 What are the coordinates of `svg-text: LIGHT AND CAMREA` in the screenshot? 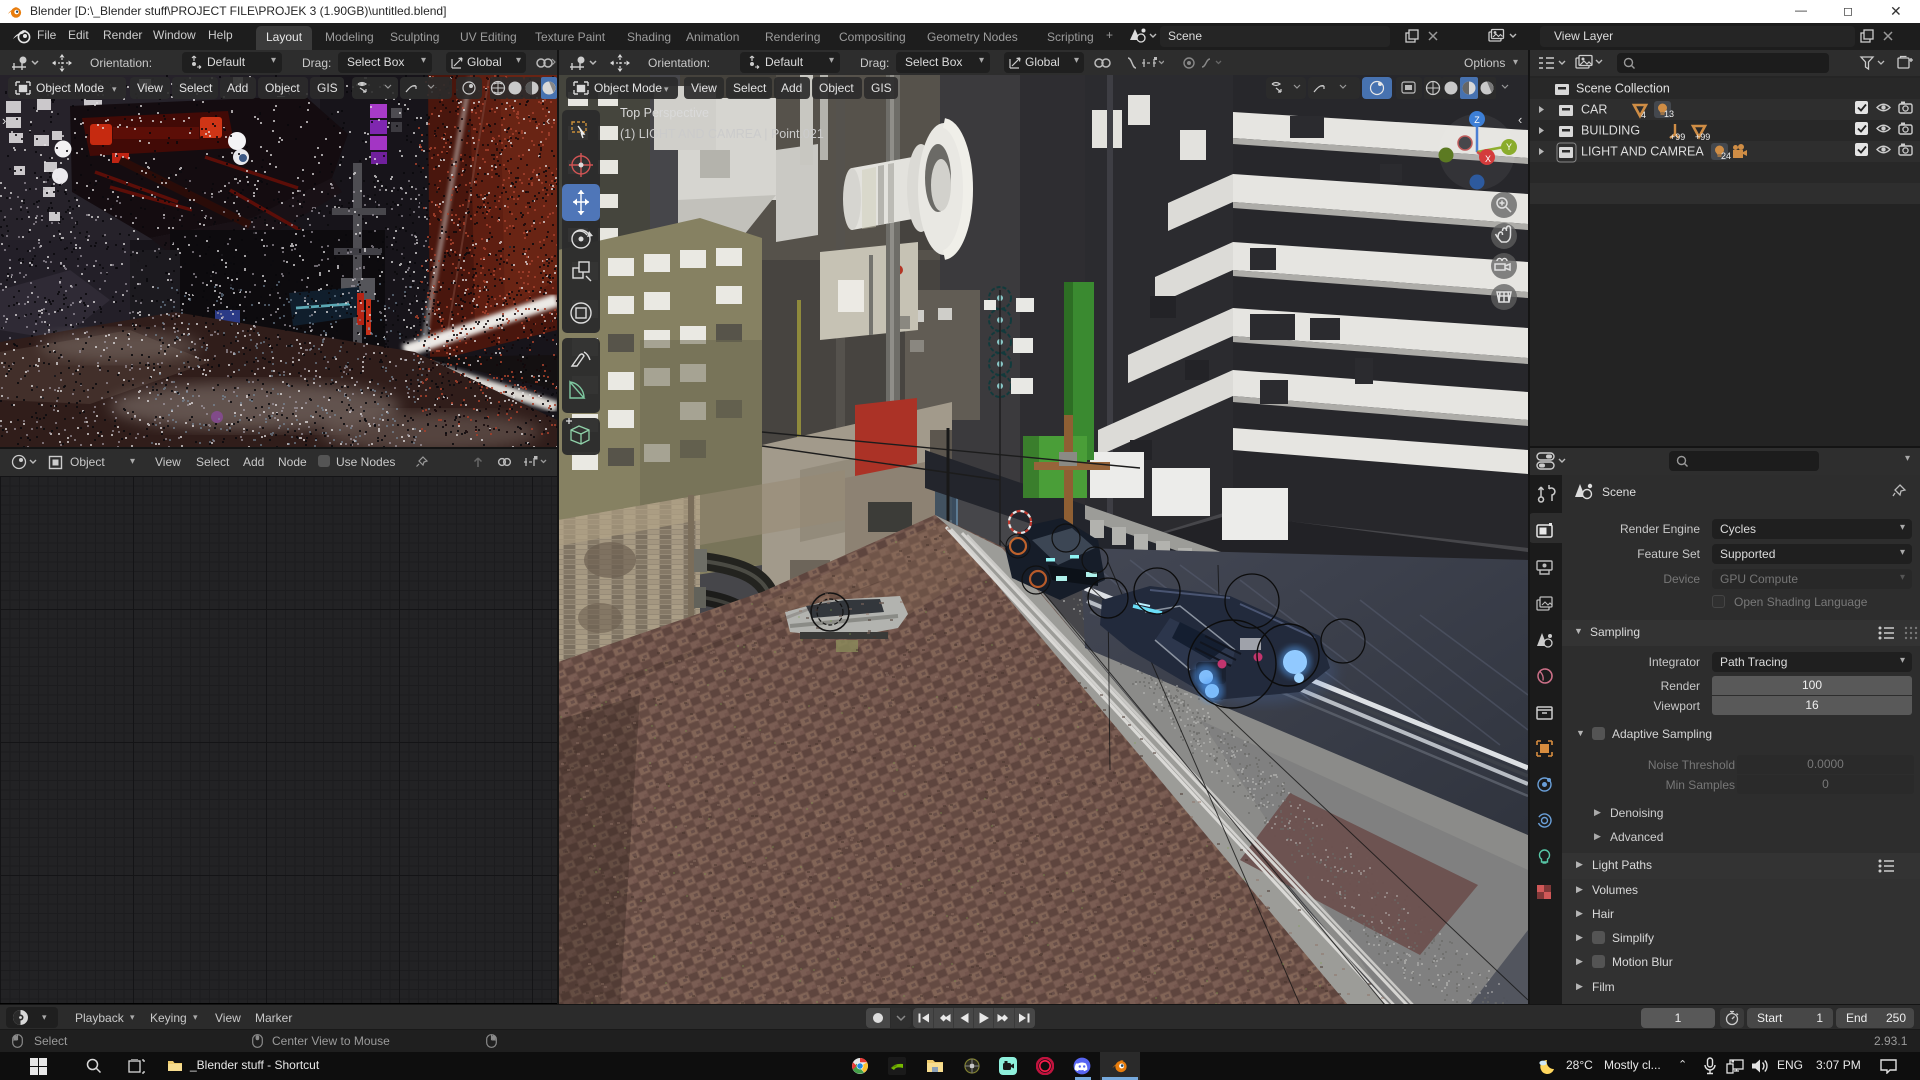 It's located at (1642, 152).